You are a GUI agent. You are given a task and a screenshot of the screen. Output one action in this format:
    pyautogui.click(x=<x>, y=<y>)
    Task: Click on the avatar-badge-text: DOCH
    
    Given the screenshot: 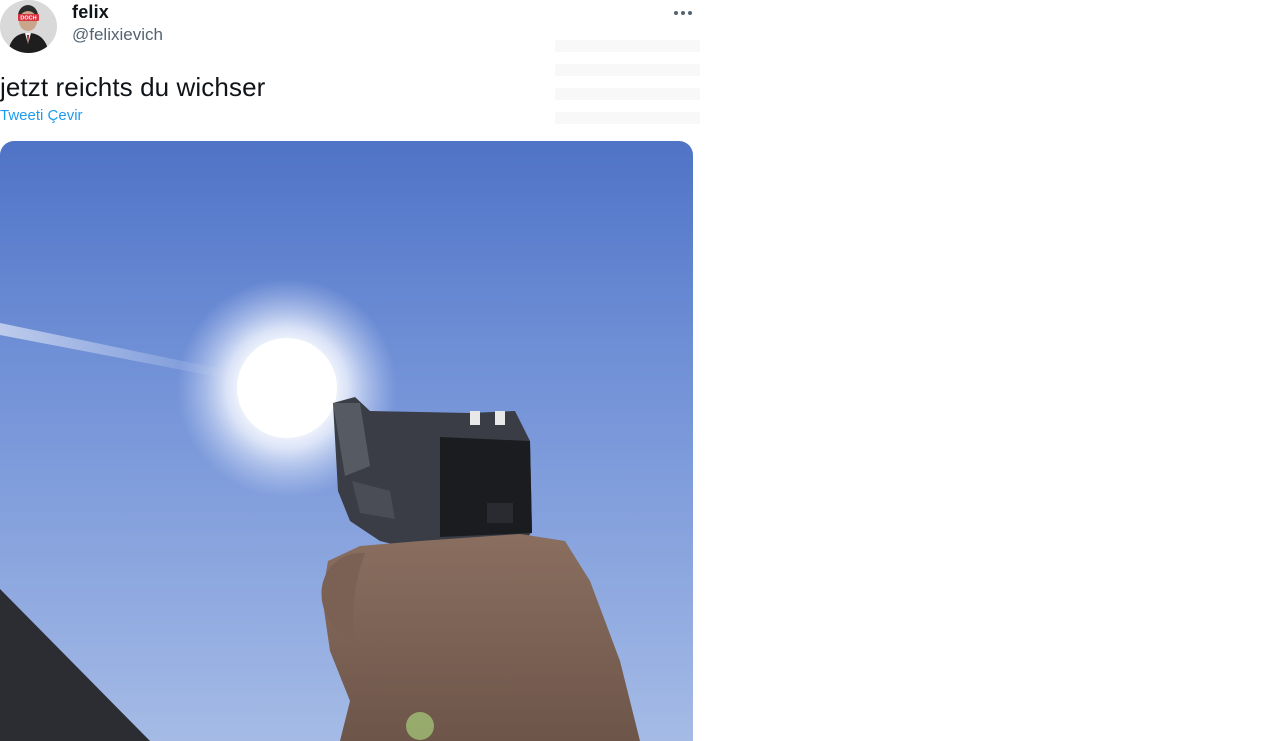 What is the action you would take?
    pyautogui.click(x=28, y=19)
    